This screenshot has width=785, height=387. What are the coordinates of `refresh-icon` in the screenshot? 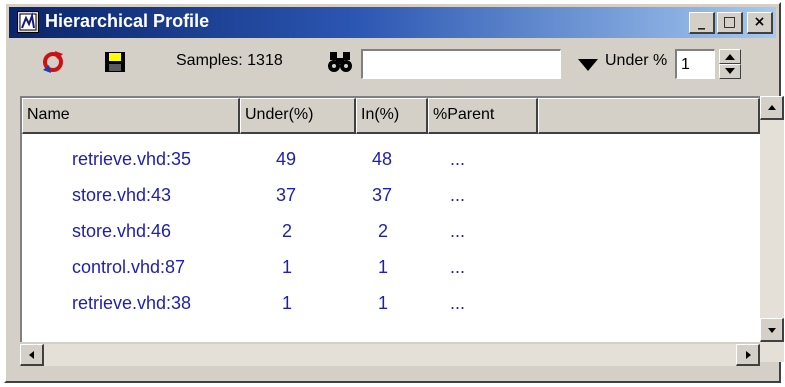 It's located at (53, 62).